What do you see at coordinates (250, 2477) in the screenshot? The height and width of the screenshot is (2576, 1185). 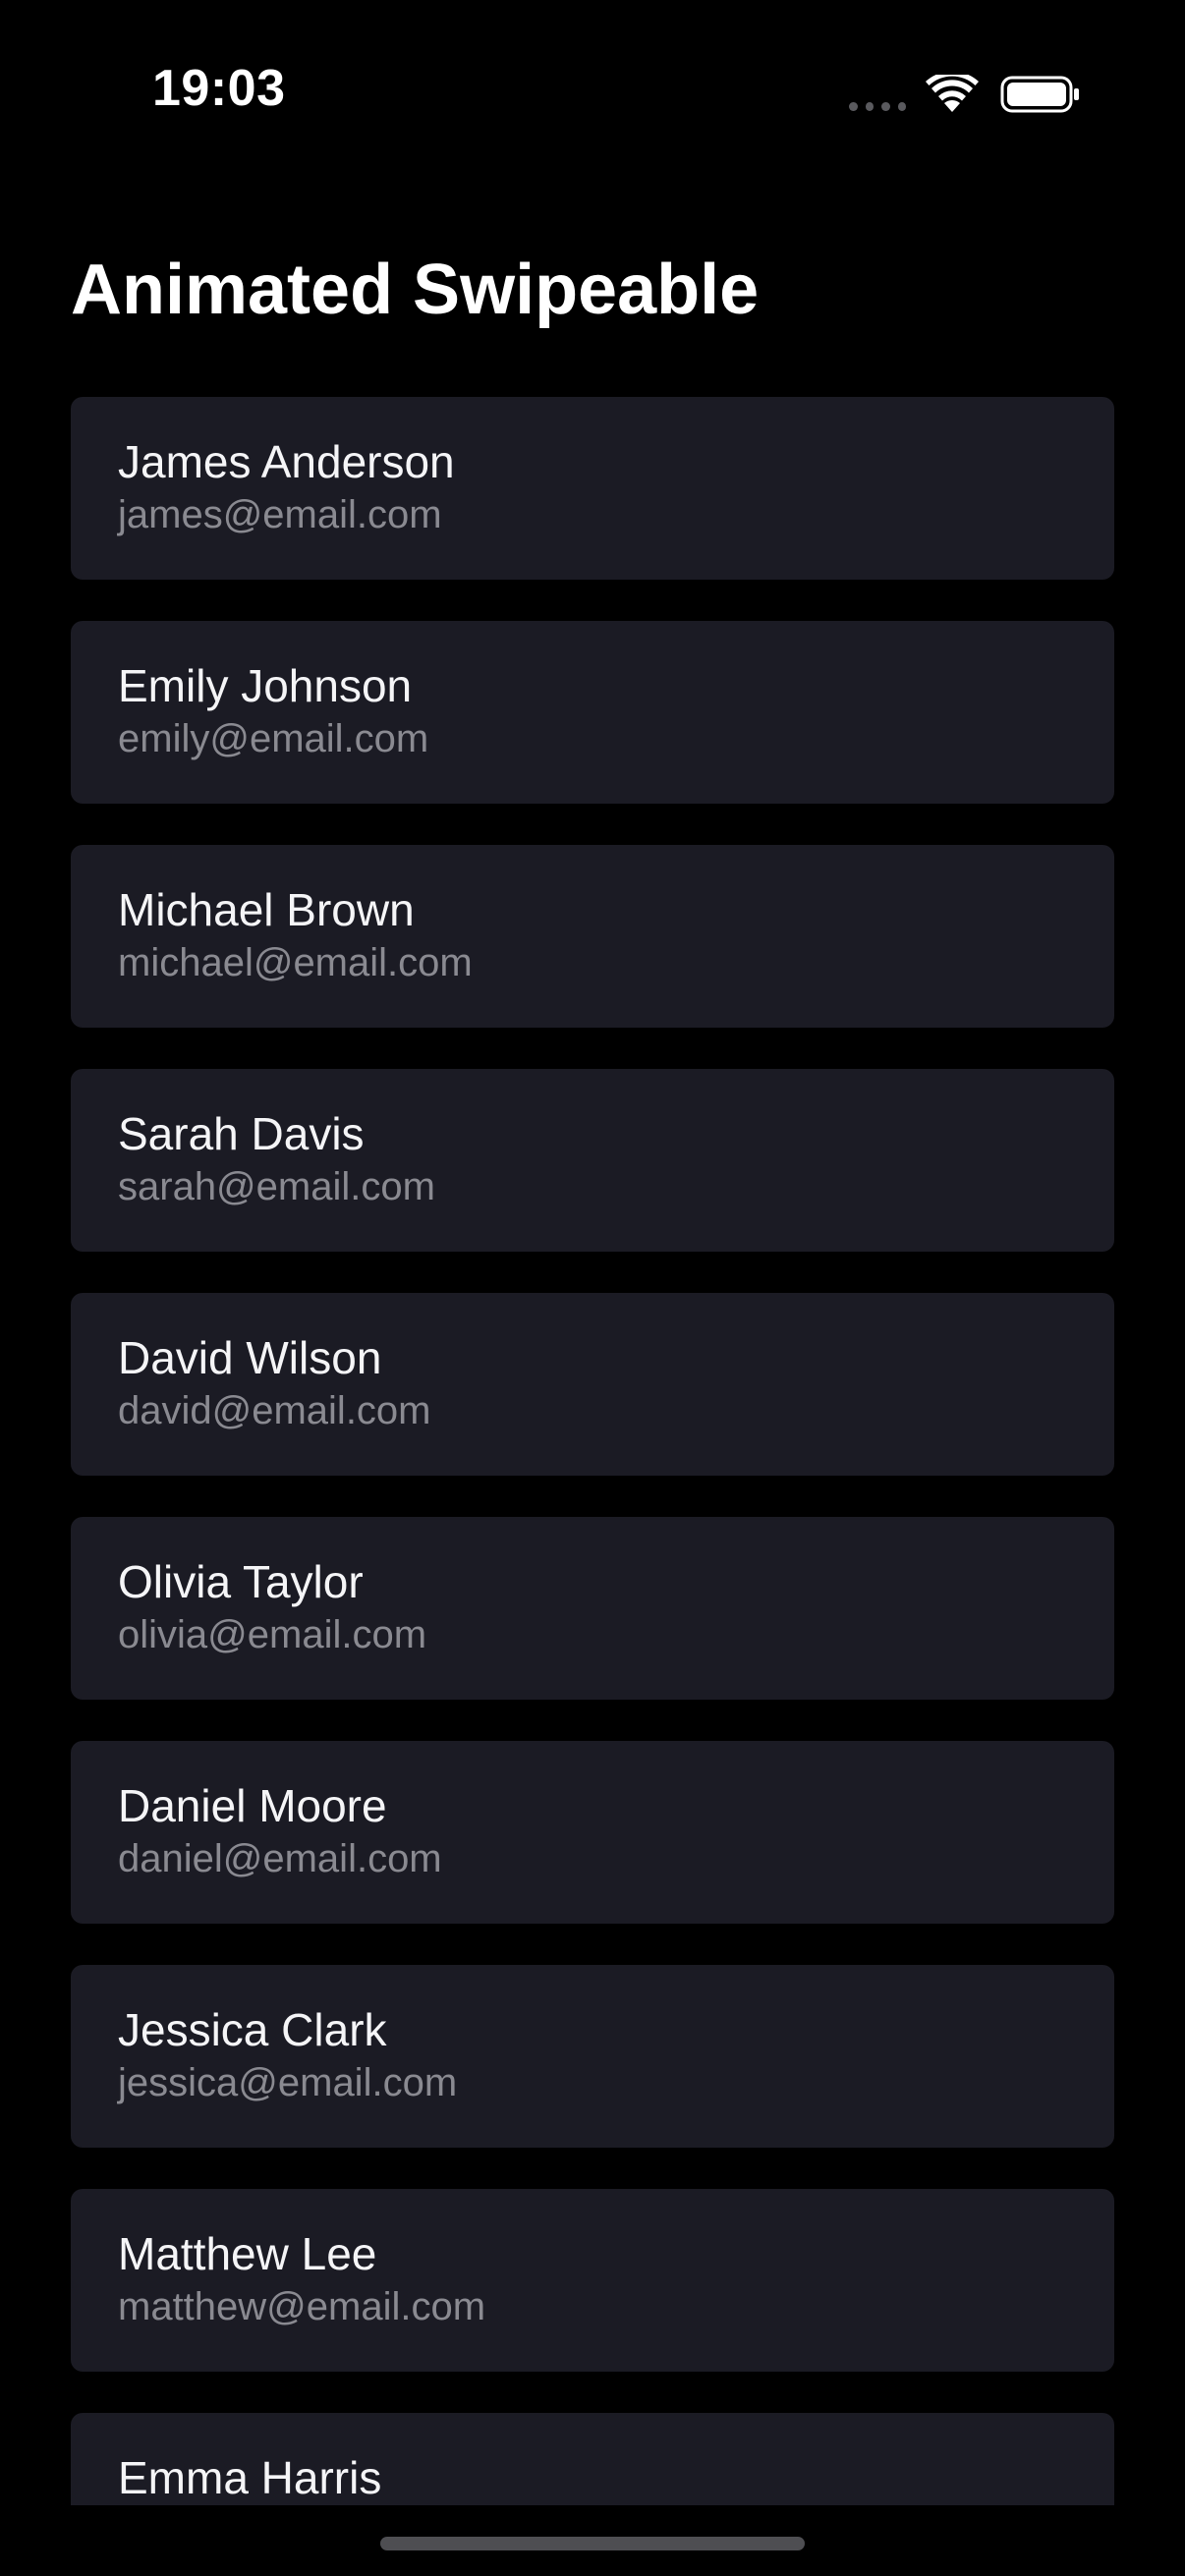 I see `contact-name: Emma Harris` at bounding box center [250, 2477].